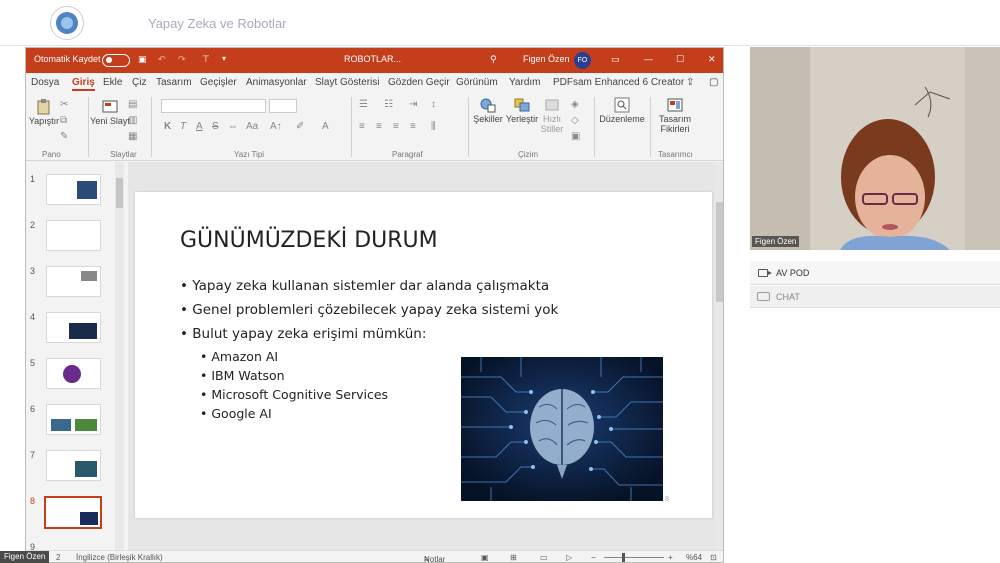 The image size is (1000, 563). What do you see at coordinates (575, 120) in the screenshot?
I see `shape-outline-icon: ◇` at bounding box center [575, 120].